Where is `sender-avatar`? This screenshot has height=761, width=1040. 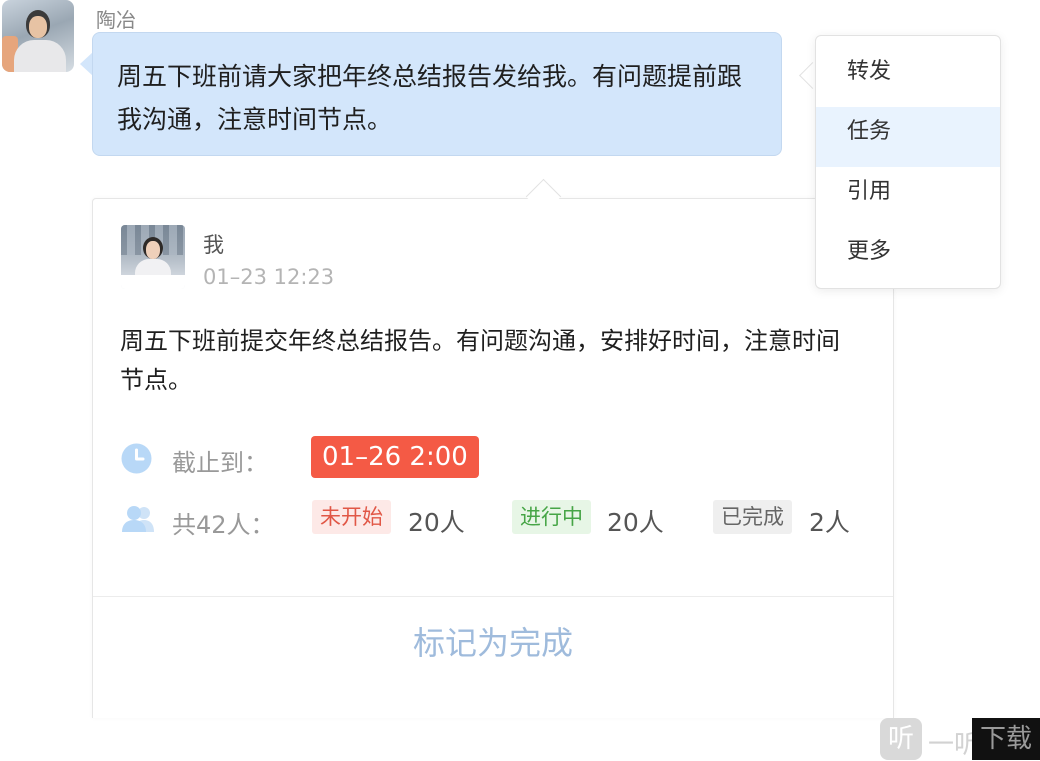
sender-avatar is located at coordinates (38, 36).